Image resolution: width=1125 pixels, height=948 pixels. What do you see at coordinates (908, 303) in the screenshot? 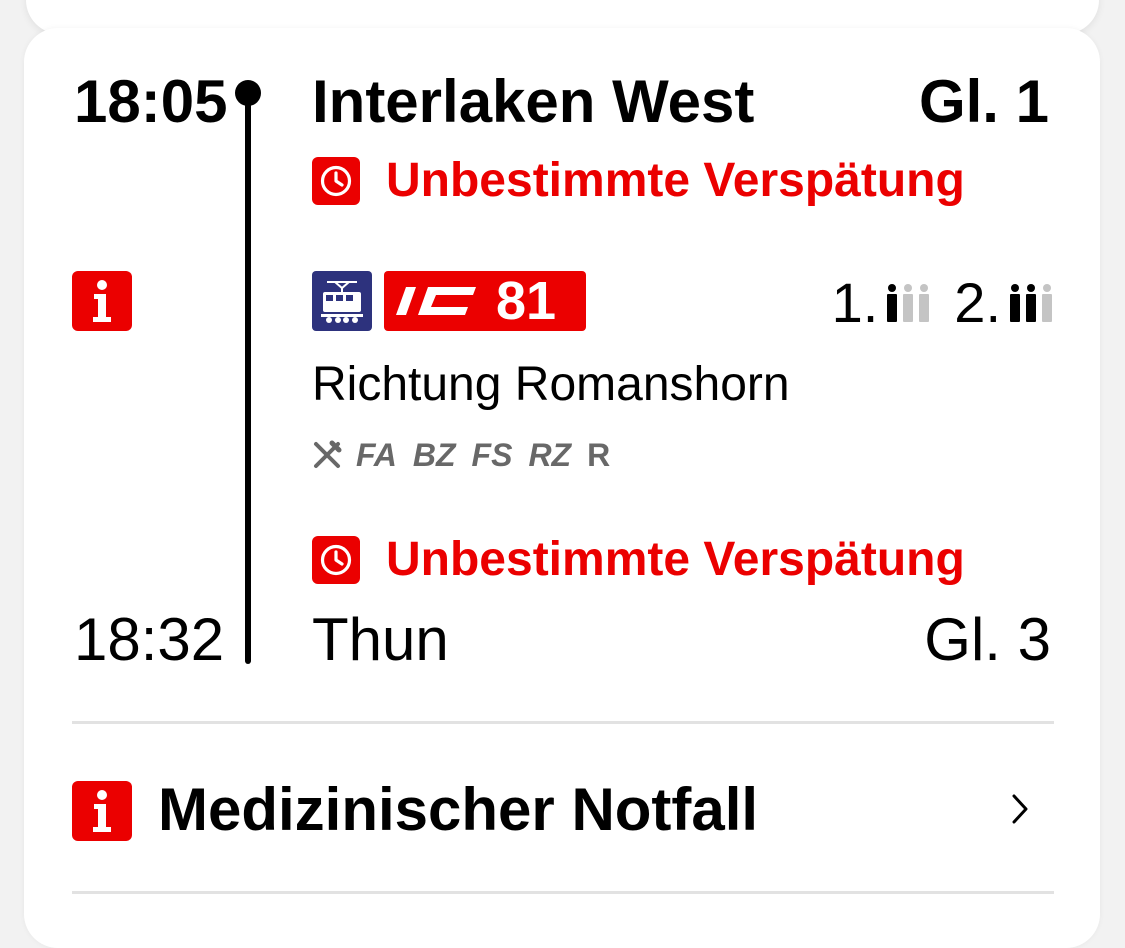
I see `first-class-occupancy` at bounding box center [908, 303].